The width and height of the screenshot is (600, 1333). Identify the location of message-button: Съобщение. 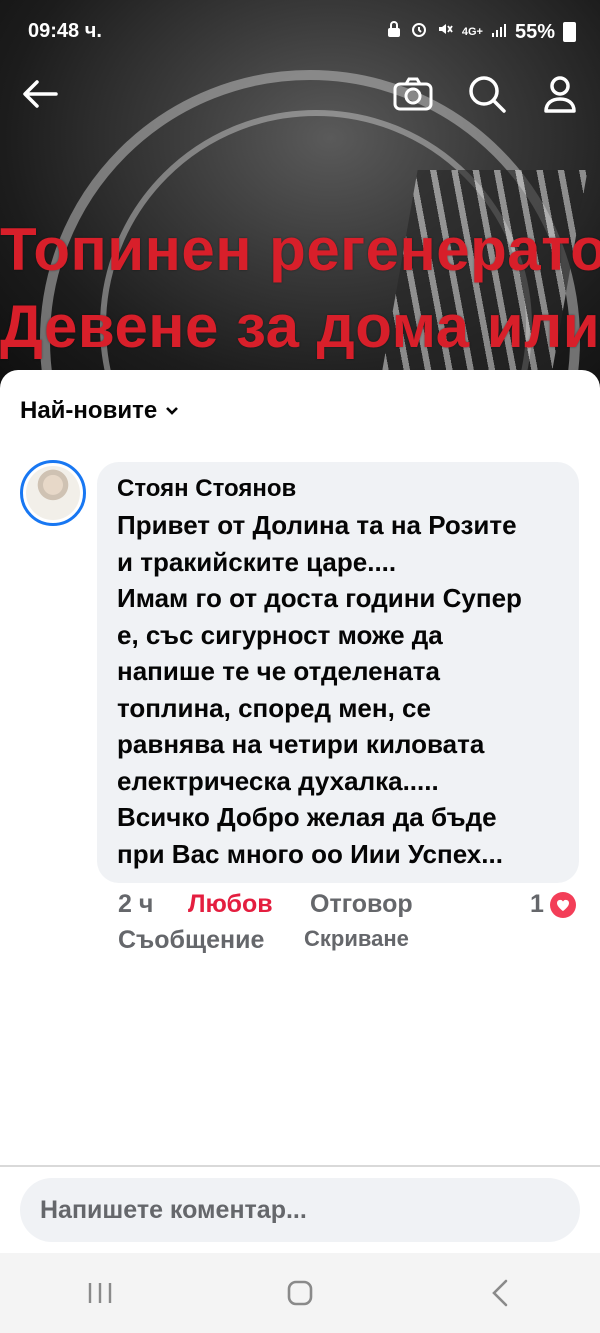
(191, 940).